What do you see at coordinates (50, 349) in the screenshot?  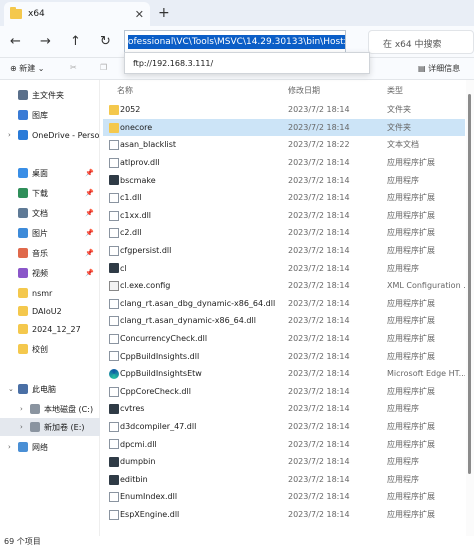 I see `sidebar-item: 校创` at bounding box center [50, 349].